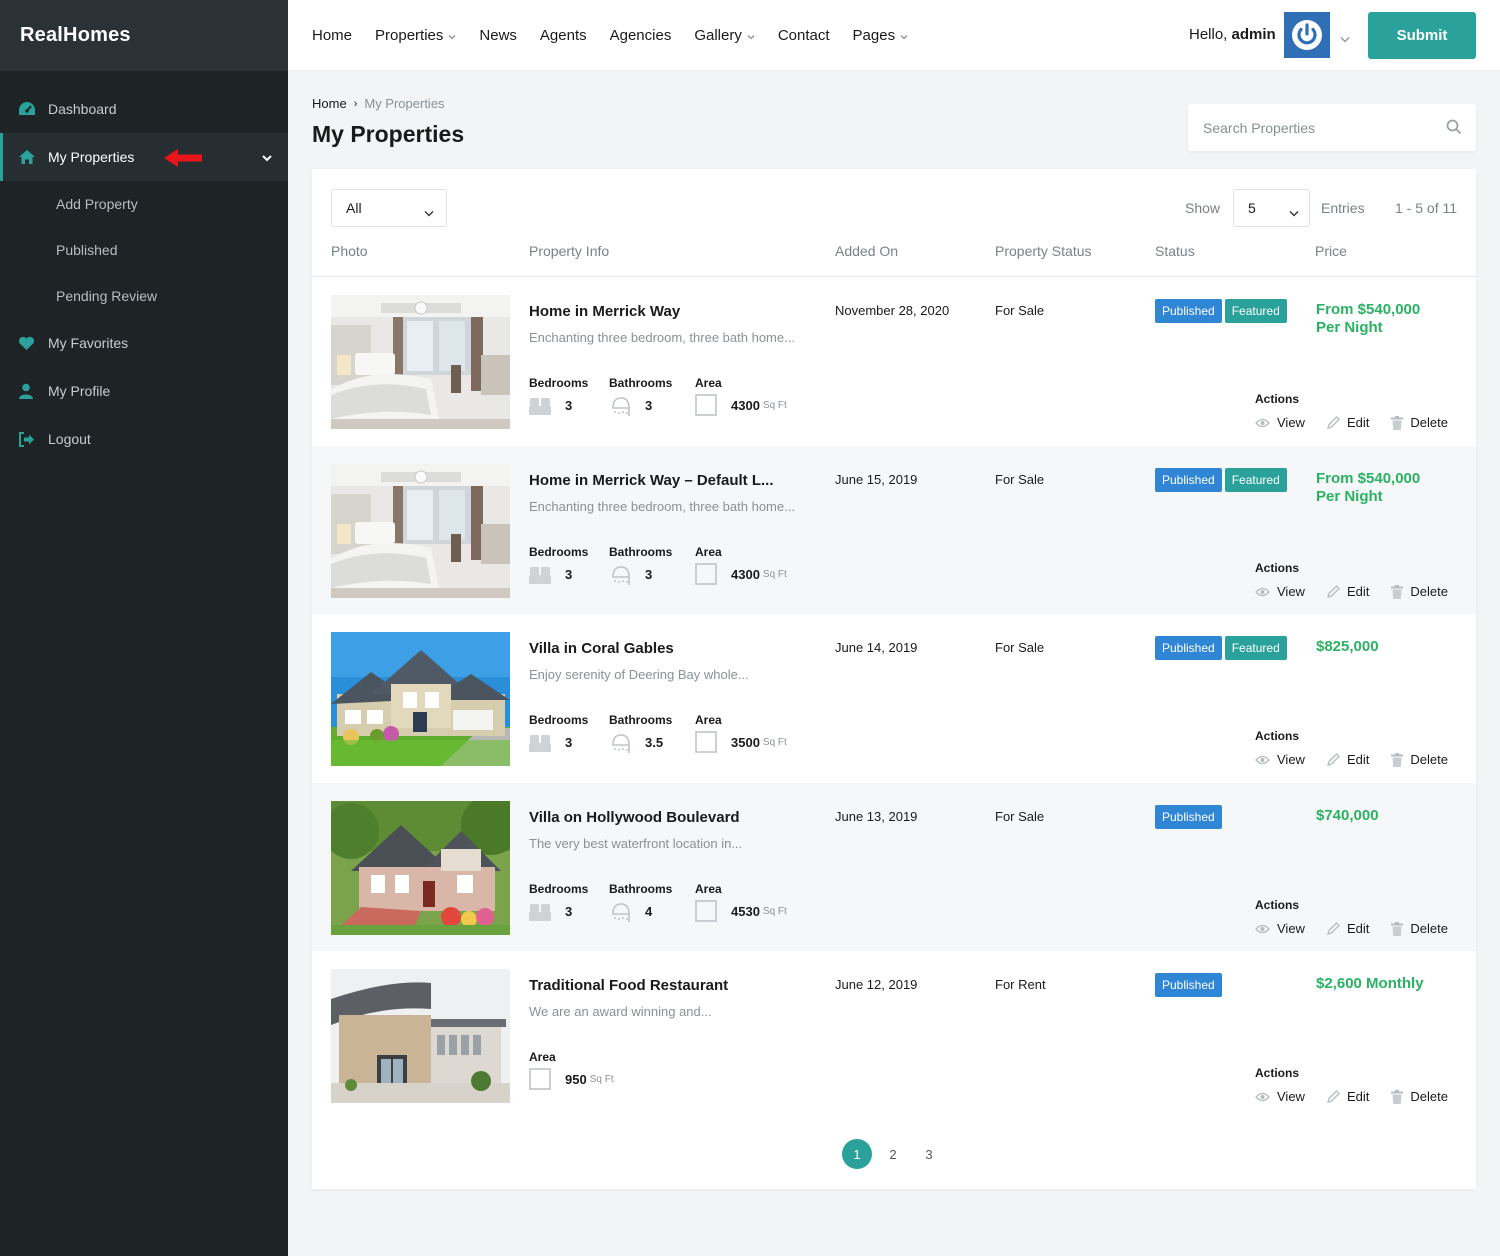 The image size is (1500, 1256). I want to click on status-filter-select: All, so click(389, 208).